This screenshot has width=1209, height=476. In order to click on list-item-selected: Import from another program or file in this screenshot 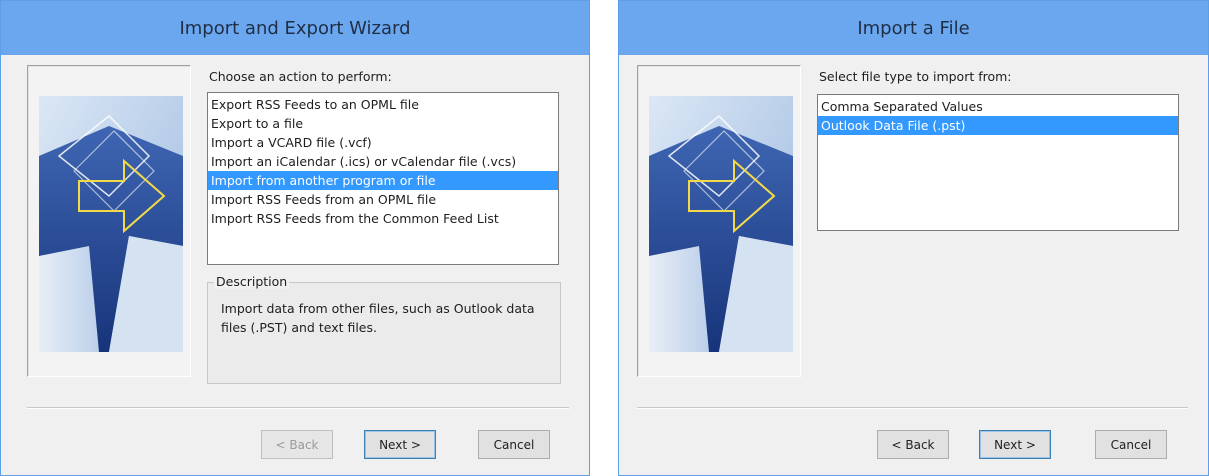, I will do `click(383, 180)`.